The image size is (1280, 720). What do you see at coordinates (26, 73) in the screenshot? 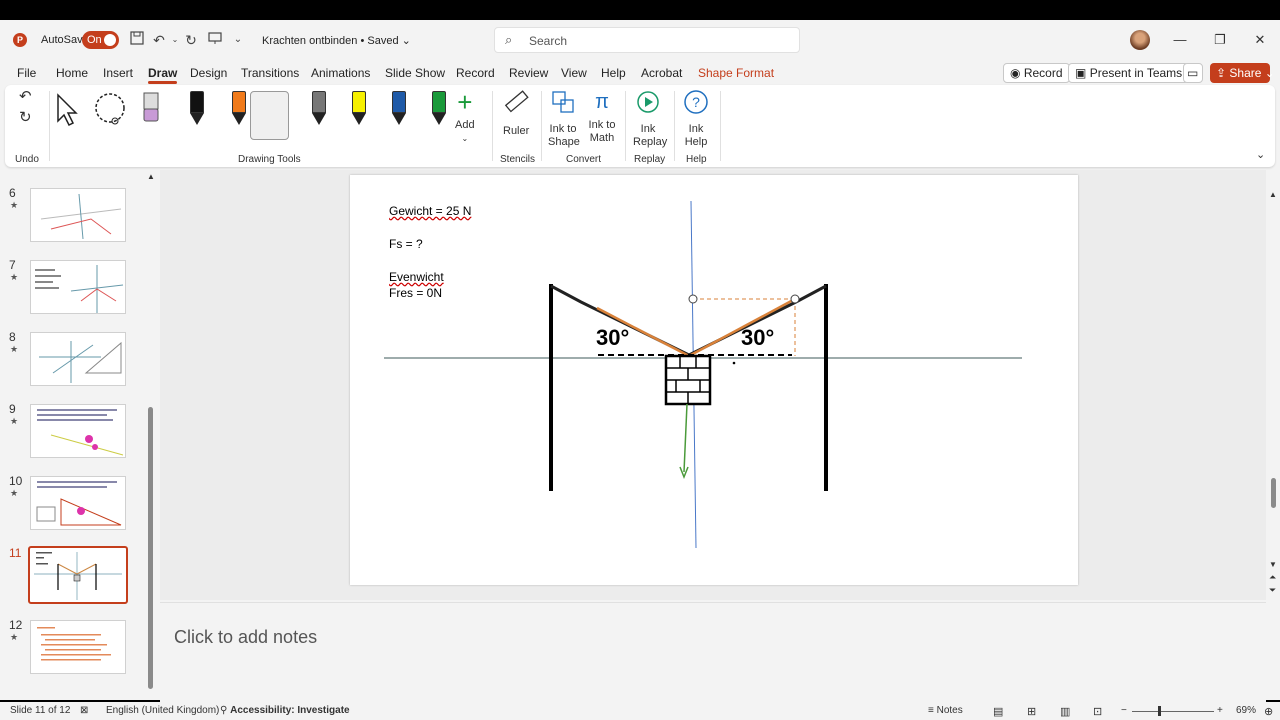
I see `tab-file: File` at bounding box center [26, 73].